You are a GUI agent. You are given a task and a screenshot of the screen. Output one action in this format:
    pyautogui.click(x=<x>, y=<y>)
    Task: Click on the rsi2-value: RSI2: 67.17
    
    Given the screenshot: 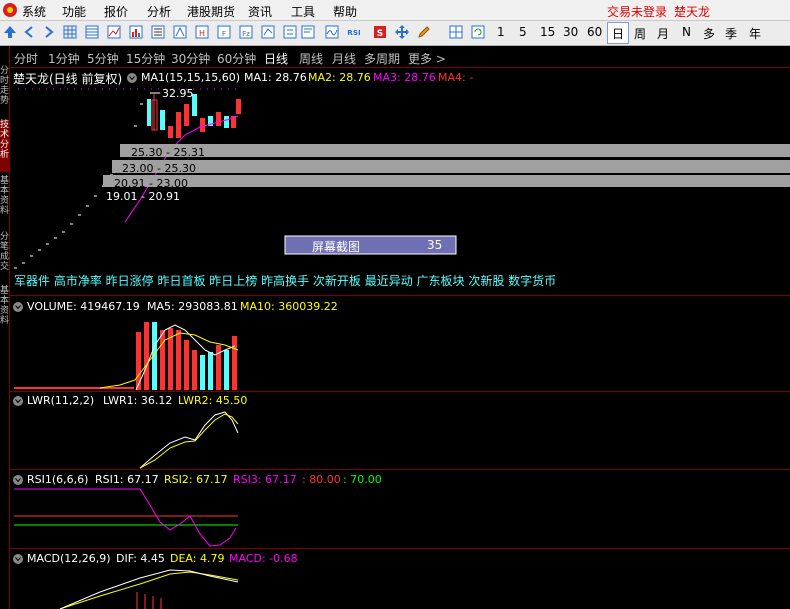 What is the action you would take?
    pyautogui.click(x=196, y=479)
    